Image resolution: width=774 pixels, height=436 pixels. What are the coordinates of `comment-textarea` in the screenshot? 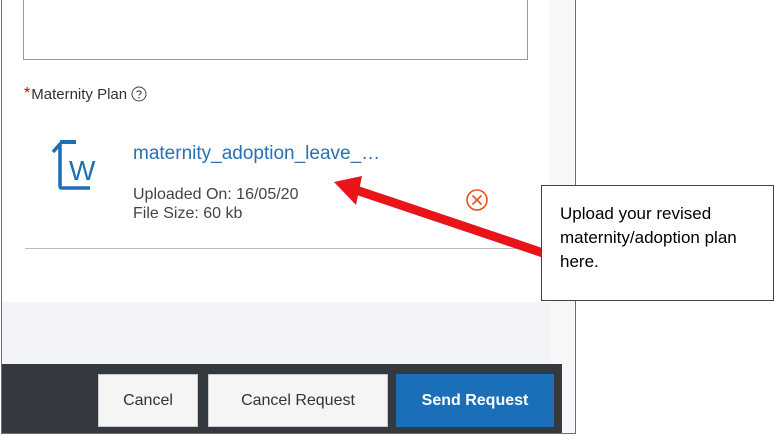 It's located at (275, 30).